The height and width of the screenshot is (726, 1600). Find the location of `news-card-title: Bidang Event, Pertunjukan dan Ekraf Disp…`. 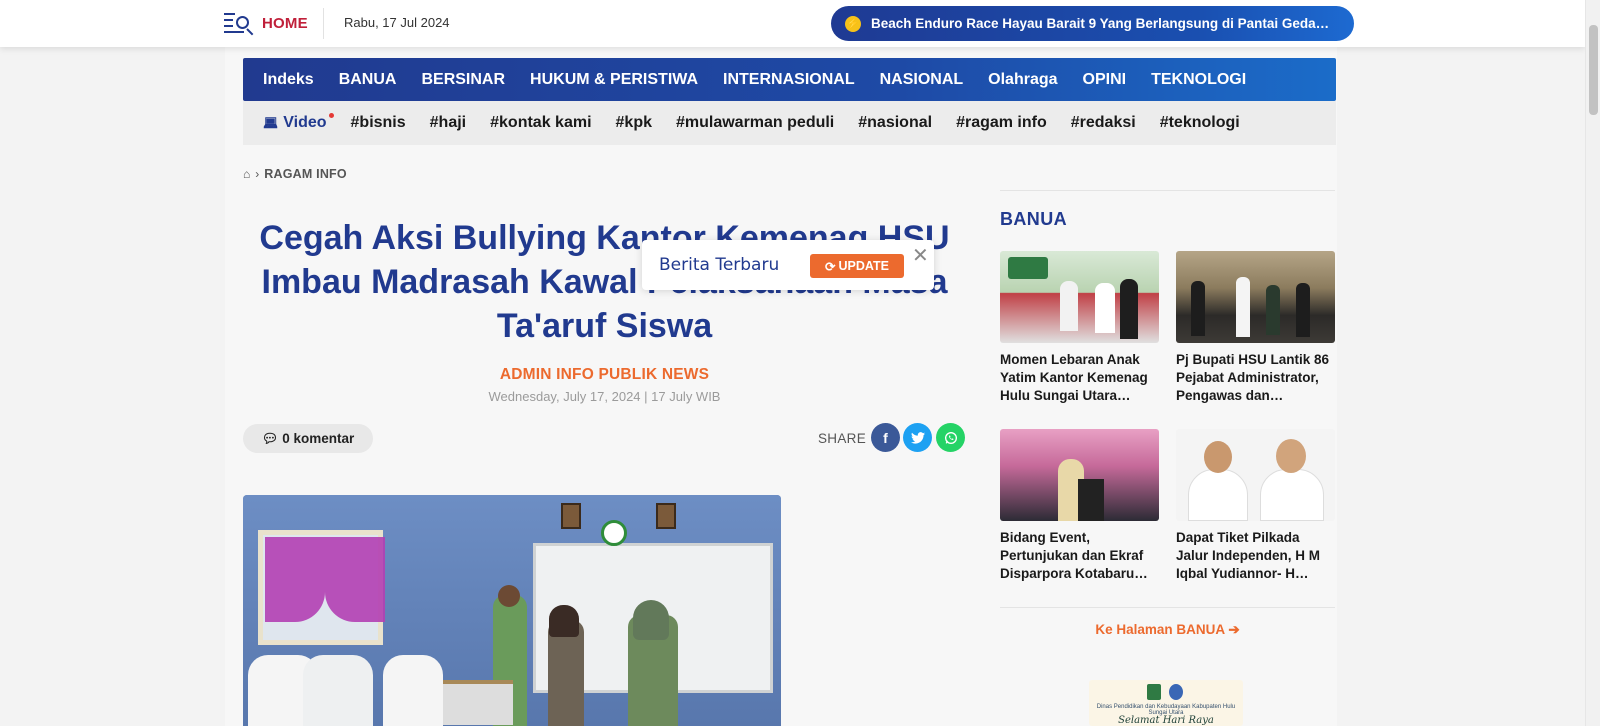

news-card-title: Bidang Event, Pertunjukan dan Ekraf Disp… is located at coordinates (1079, 556).